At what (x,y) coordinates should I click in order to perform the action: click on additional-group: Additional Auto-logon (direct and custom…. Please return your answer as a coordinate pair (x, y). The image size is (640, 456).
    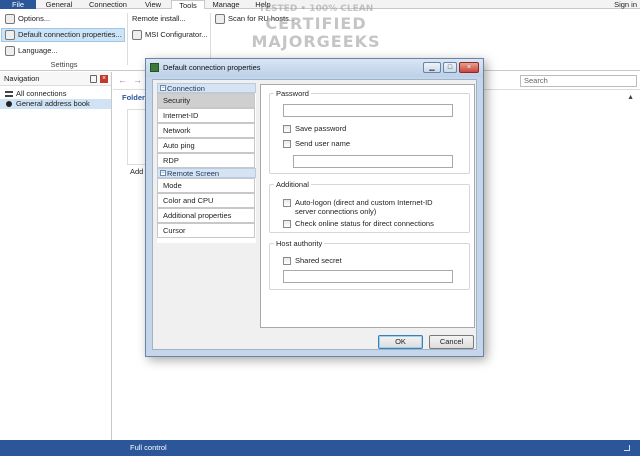
    Looking at the image, I should click on (369, 206).